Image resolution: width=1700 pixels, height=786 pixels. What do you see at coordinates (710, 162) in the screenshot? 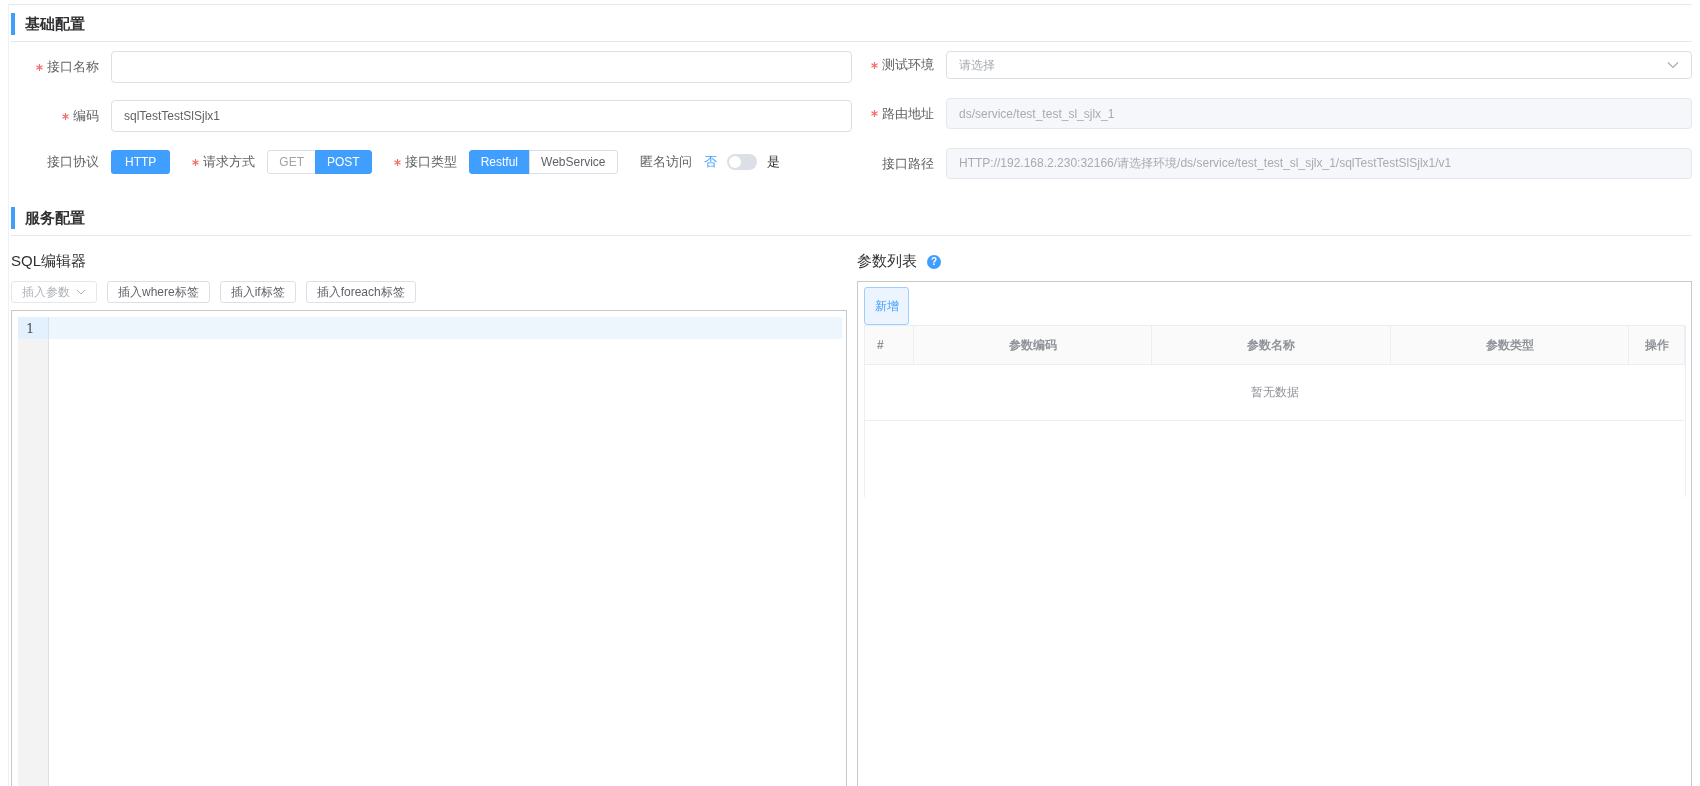
I see `switch-off-label: 否` at bounding box center [710, 162].